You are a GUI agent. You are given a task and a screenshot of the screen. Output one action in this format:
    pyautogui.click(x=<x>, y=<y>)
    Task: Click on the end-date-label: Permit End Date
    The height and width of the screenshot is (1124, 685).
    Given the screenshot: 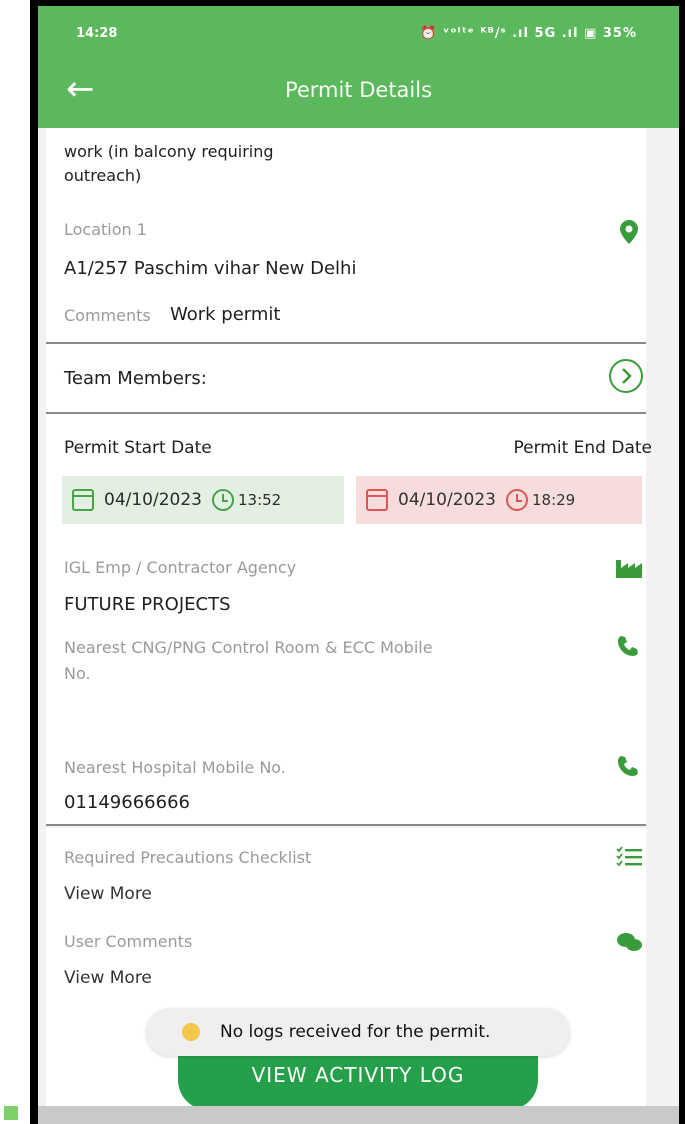 What is the action you would take?
    pyautogui.click(x=583, y=448)
    